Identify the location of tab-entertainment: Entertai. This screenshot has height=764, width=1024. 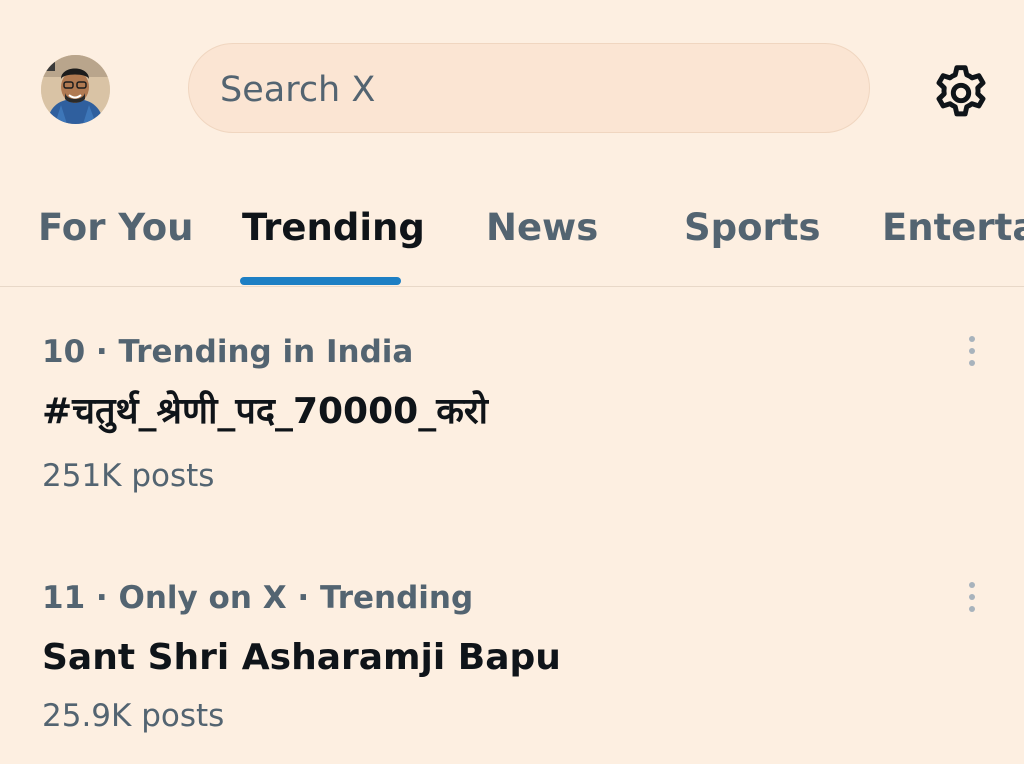
(953, 228).